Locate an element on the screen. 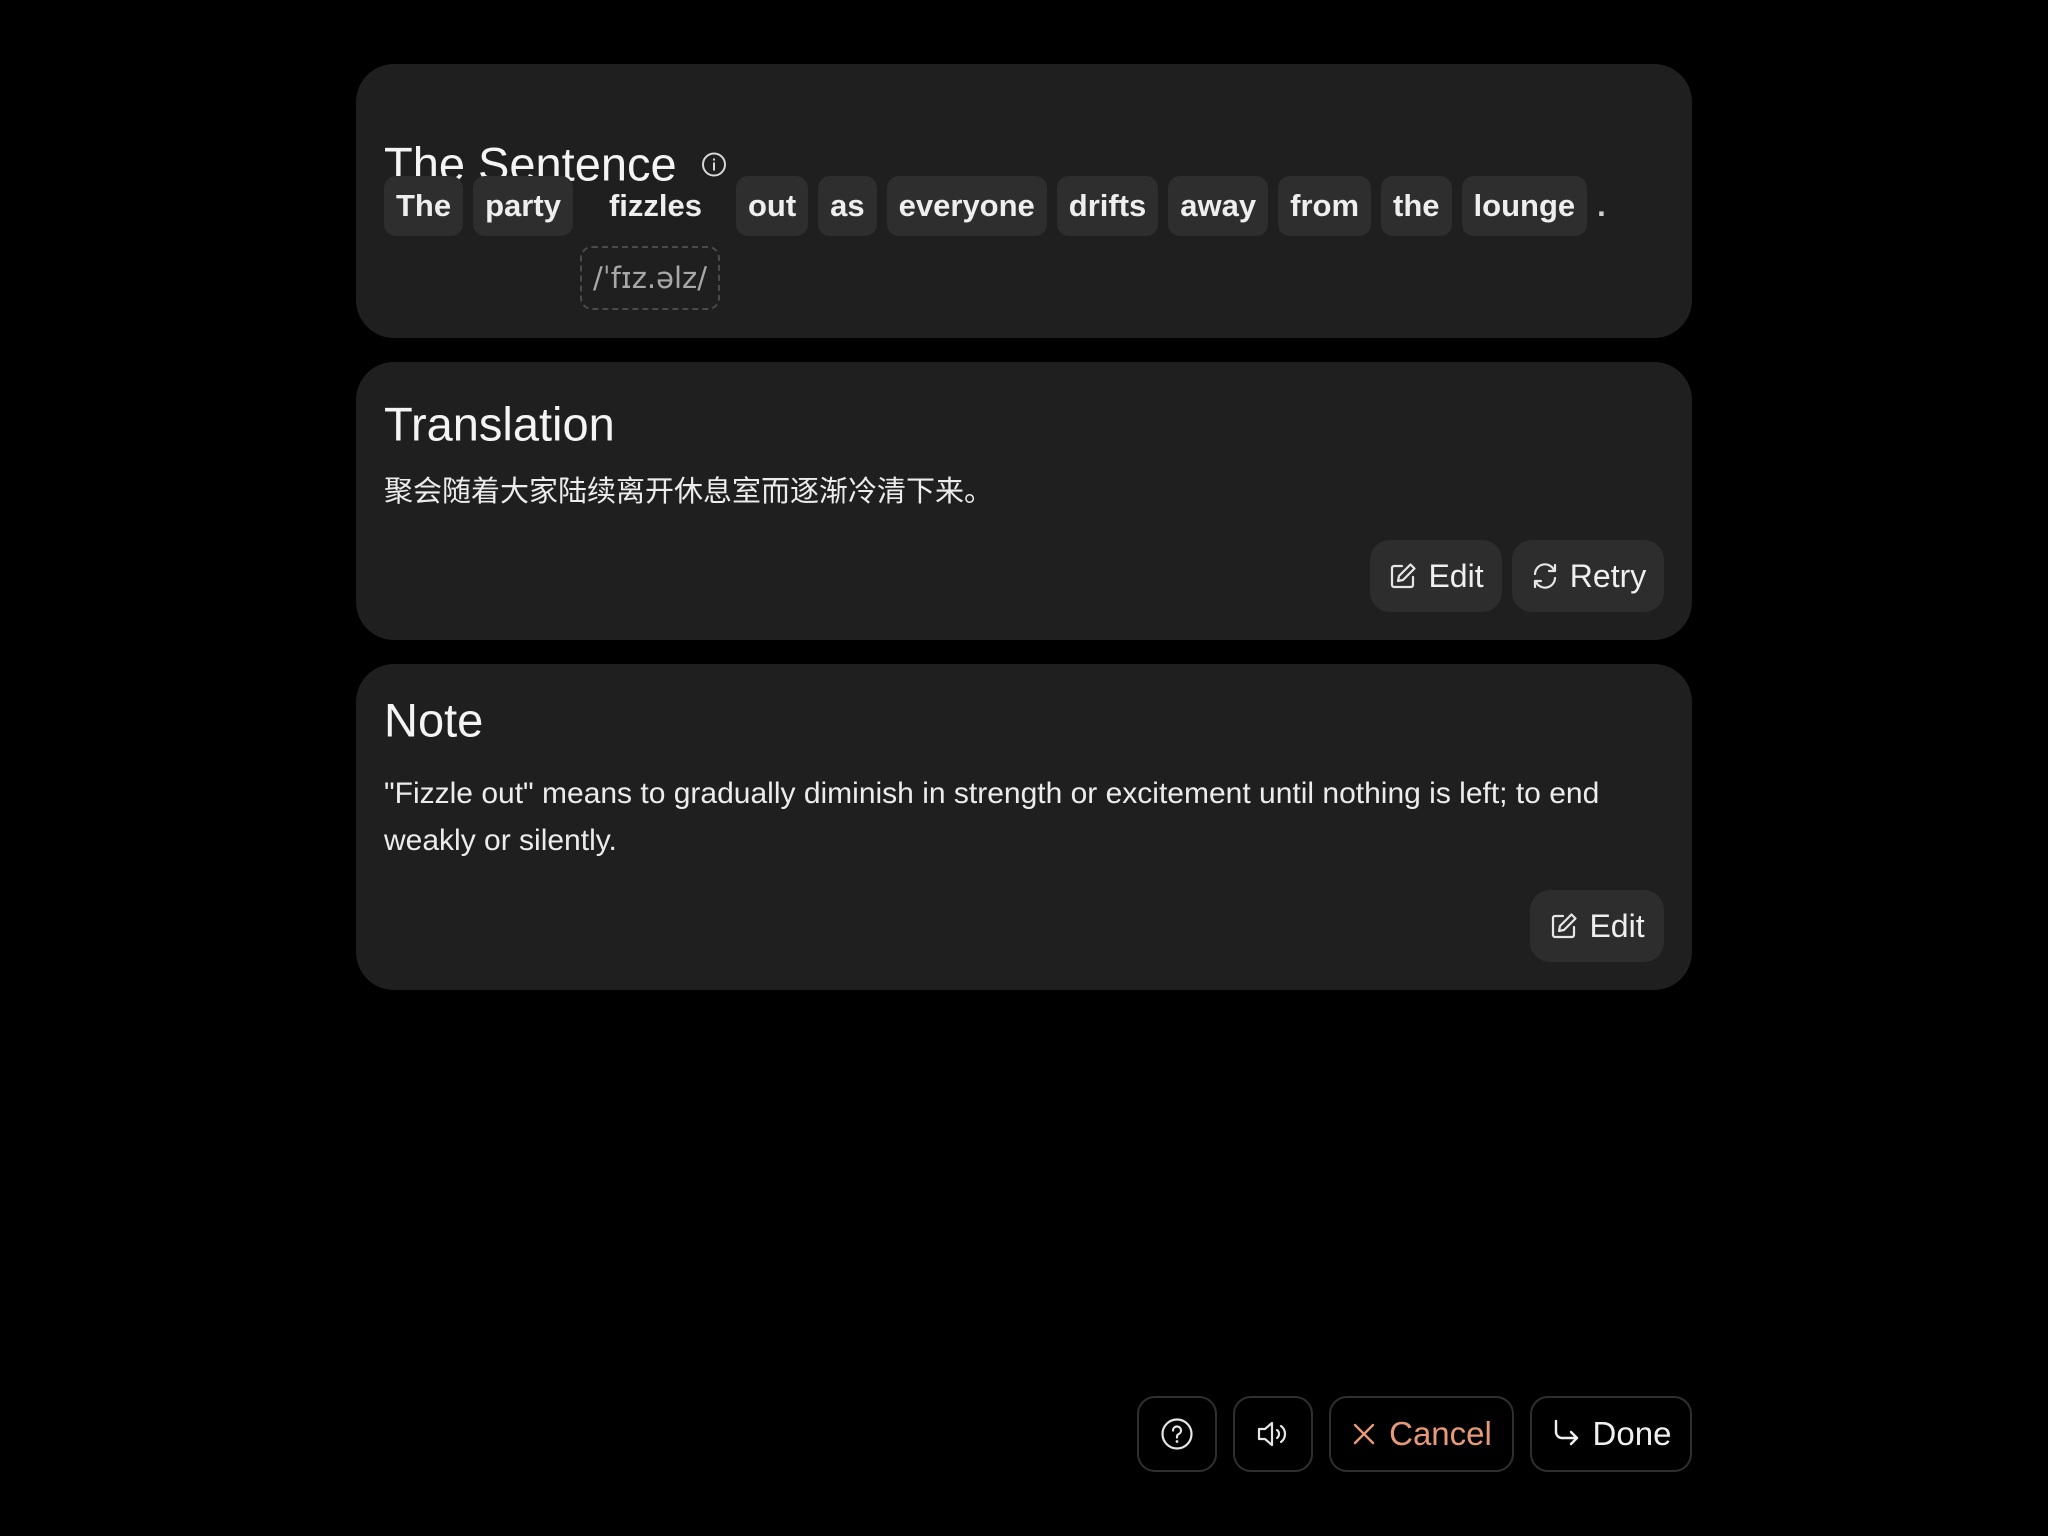 This screenshot has width=2048, height=1536. word-chip: away is located at coordinates (1218, 206).